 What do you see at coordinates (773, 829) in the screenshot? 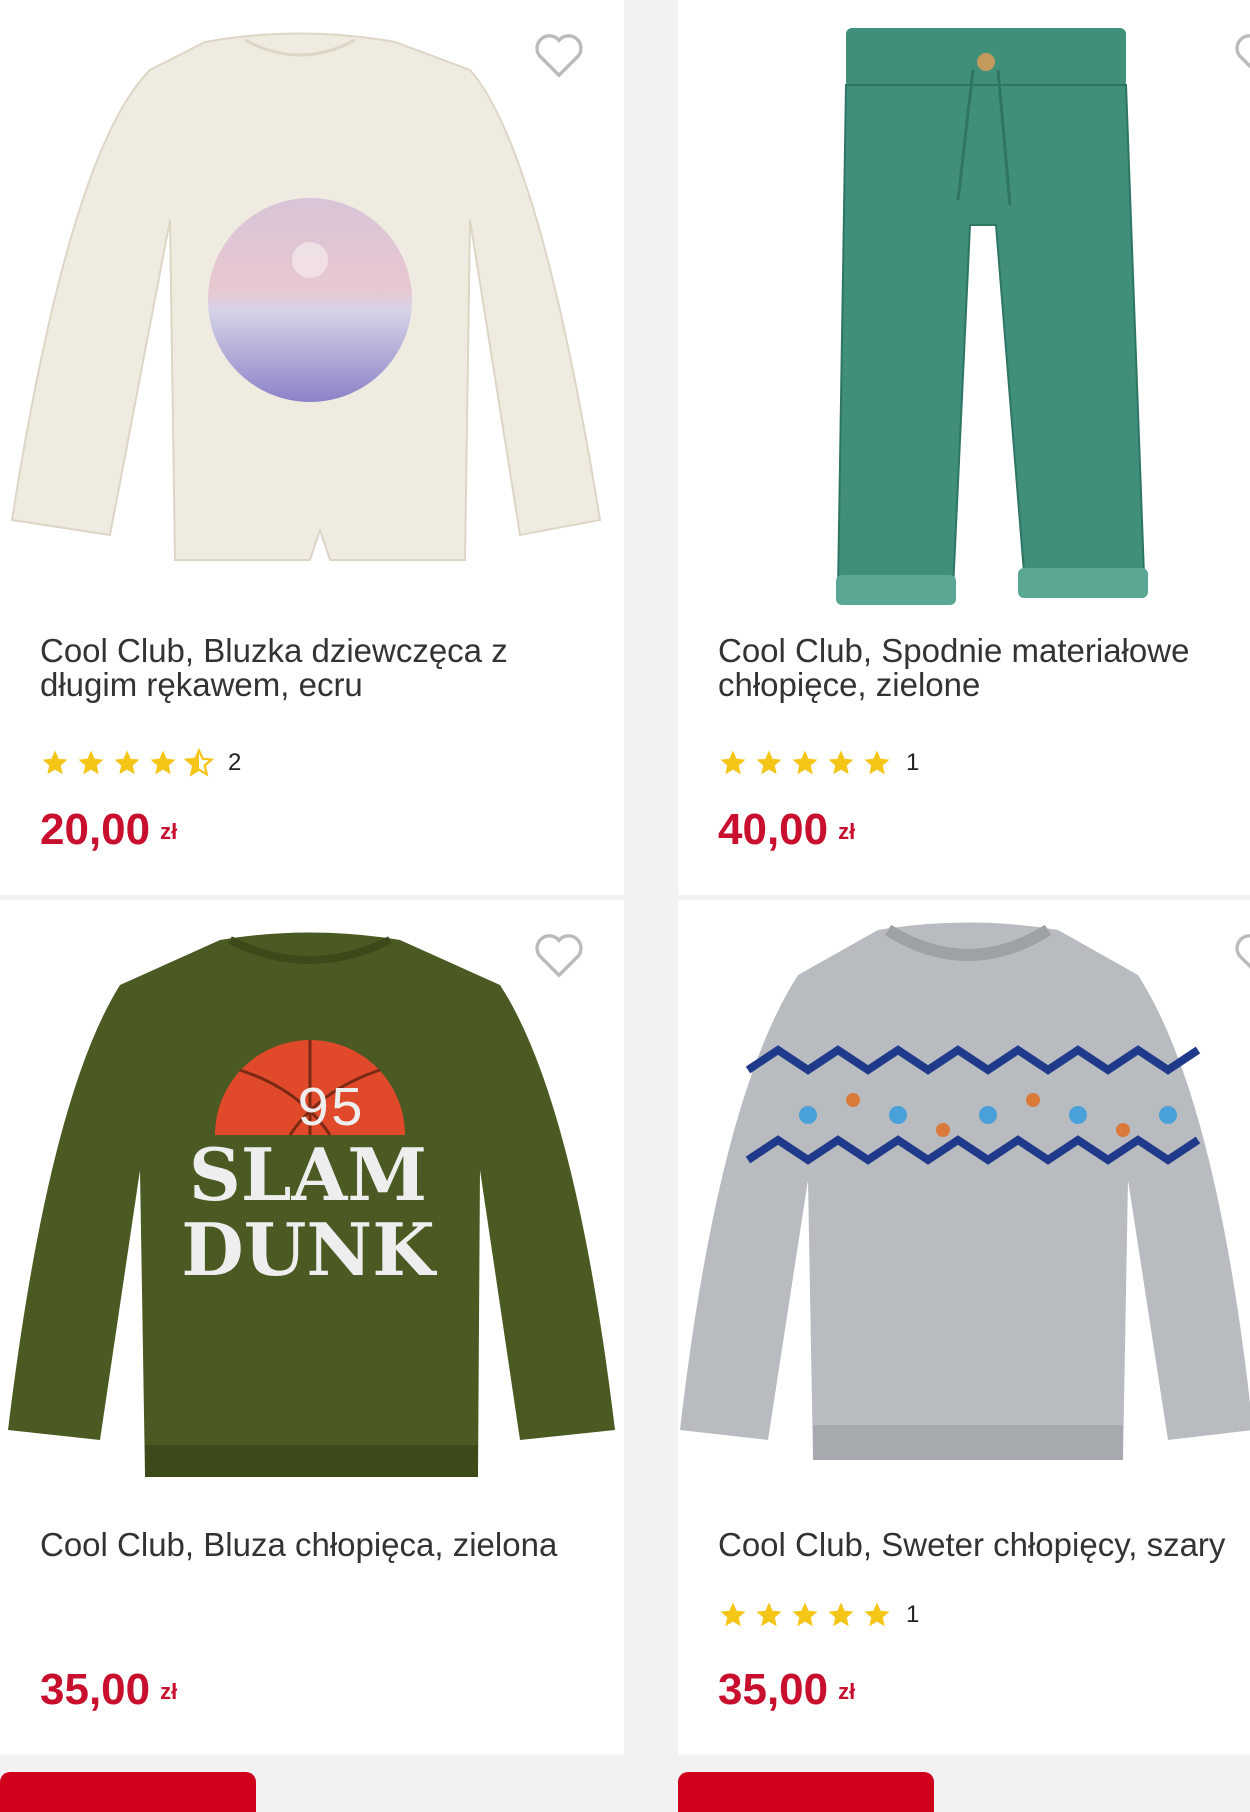
I see `price-value: 40,00` at bounding box center [773, 829].